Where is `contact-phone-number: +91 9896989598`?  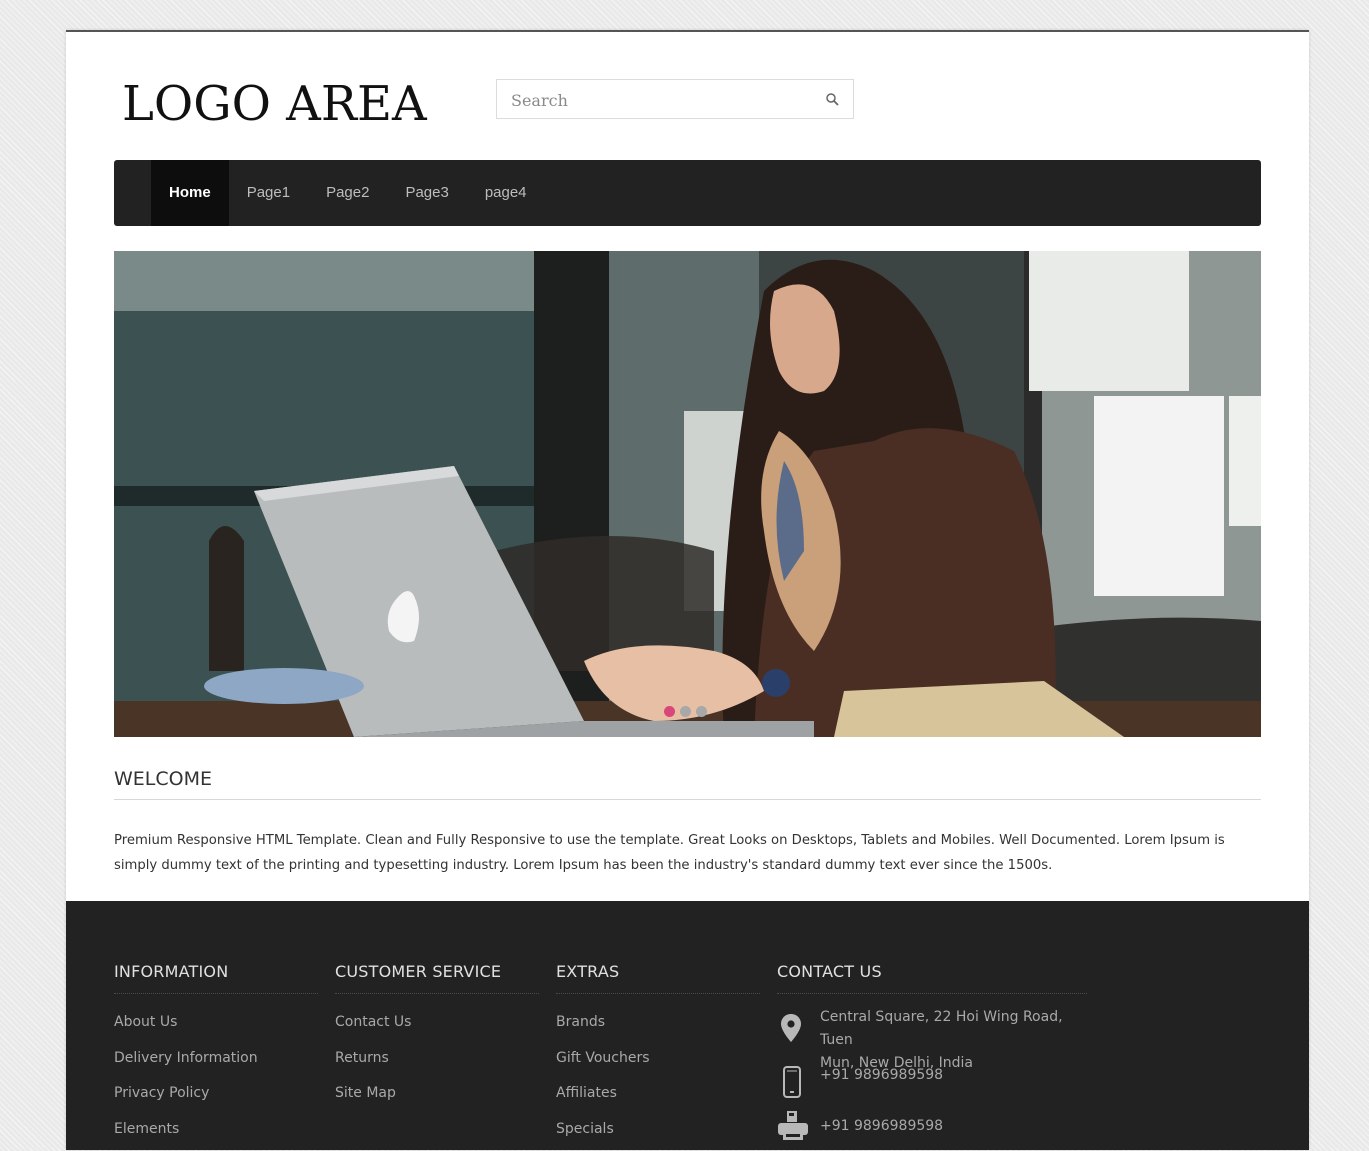 contact-phone-number: +91 9896989598 is located at coordinates (882, 1075).